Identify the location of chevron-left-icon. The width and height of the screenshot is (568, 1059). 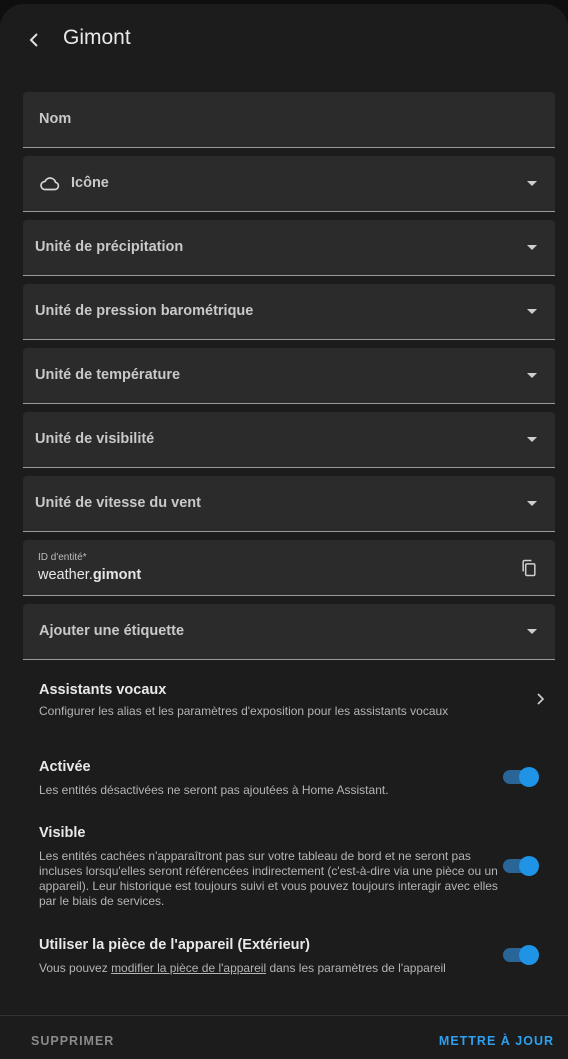
(34, 40).